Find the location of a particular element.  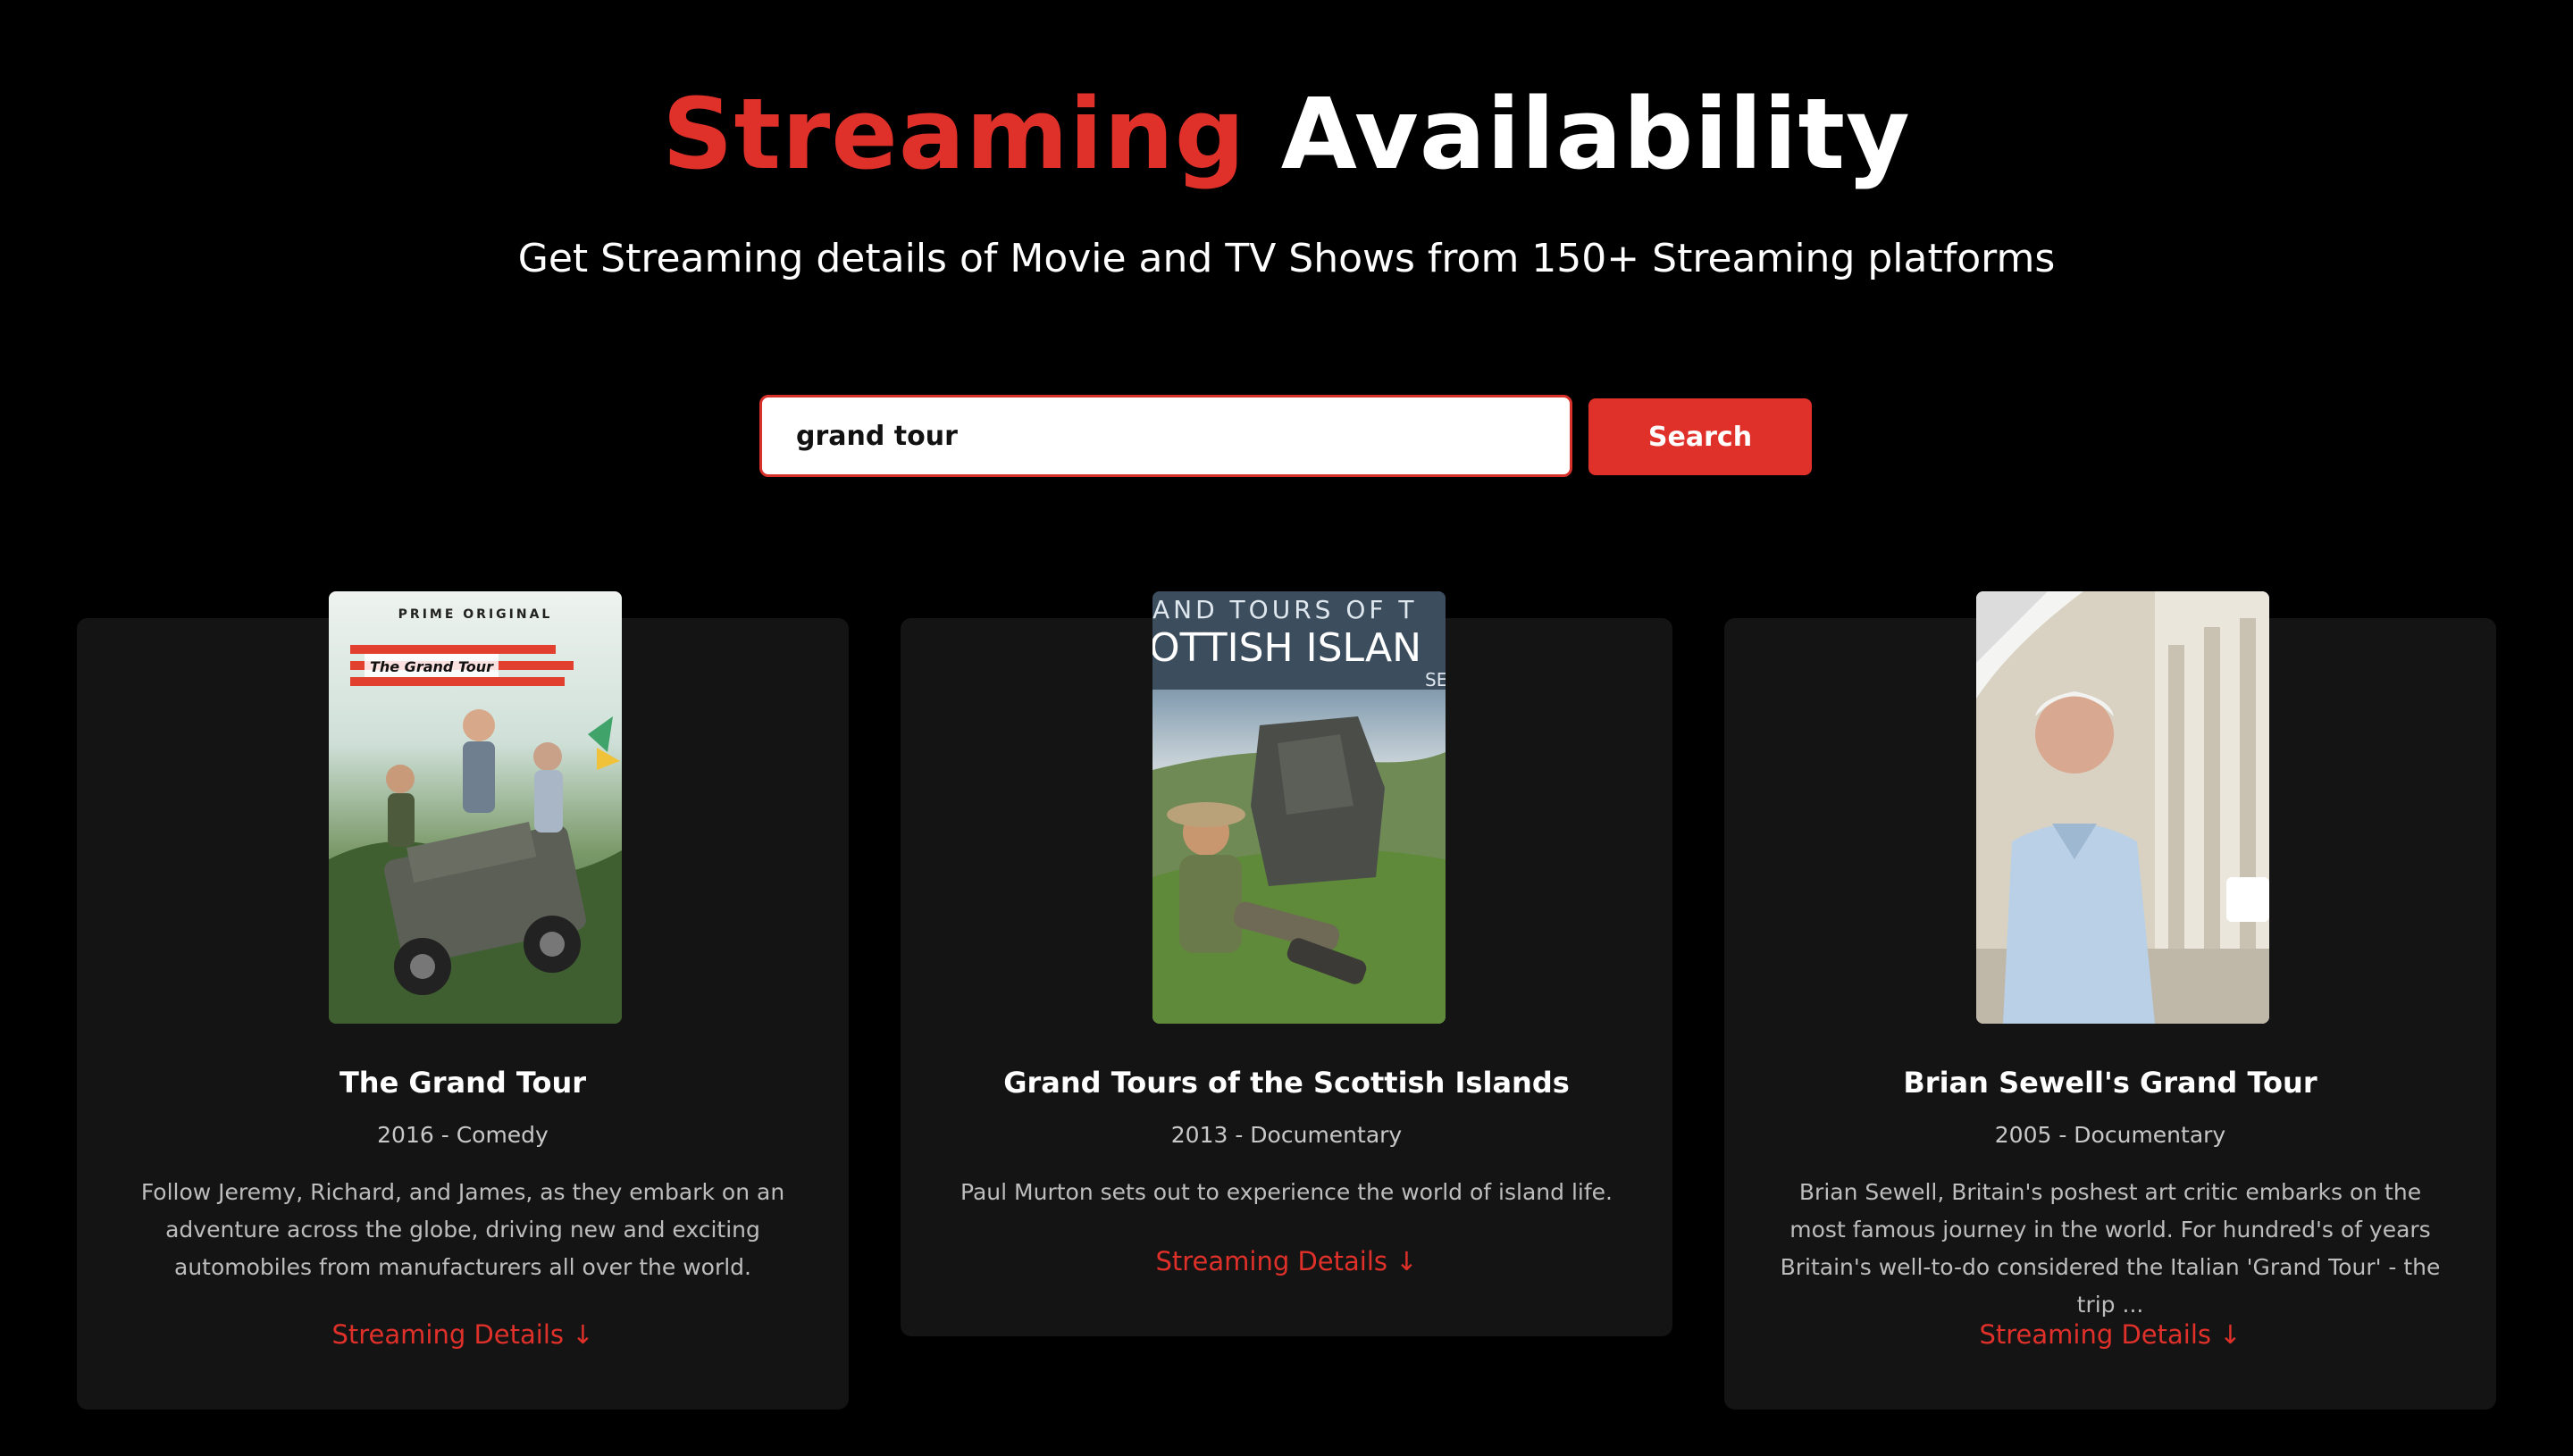

result-title: The Grand Tour is located at coordinates (463, 1083).